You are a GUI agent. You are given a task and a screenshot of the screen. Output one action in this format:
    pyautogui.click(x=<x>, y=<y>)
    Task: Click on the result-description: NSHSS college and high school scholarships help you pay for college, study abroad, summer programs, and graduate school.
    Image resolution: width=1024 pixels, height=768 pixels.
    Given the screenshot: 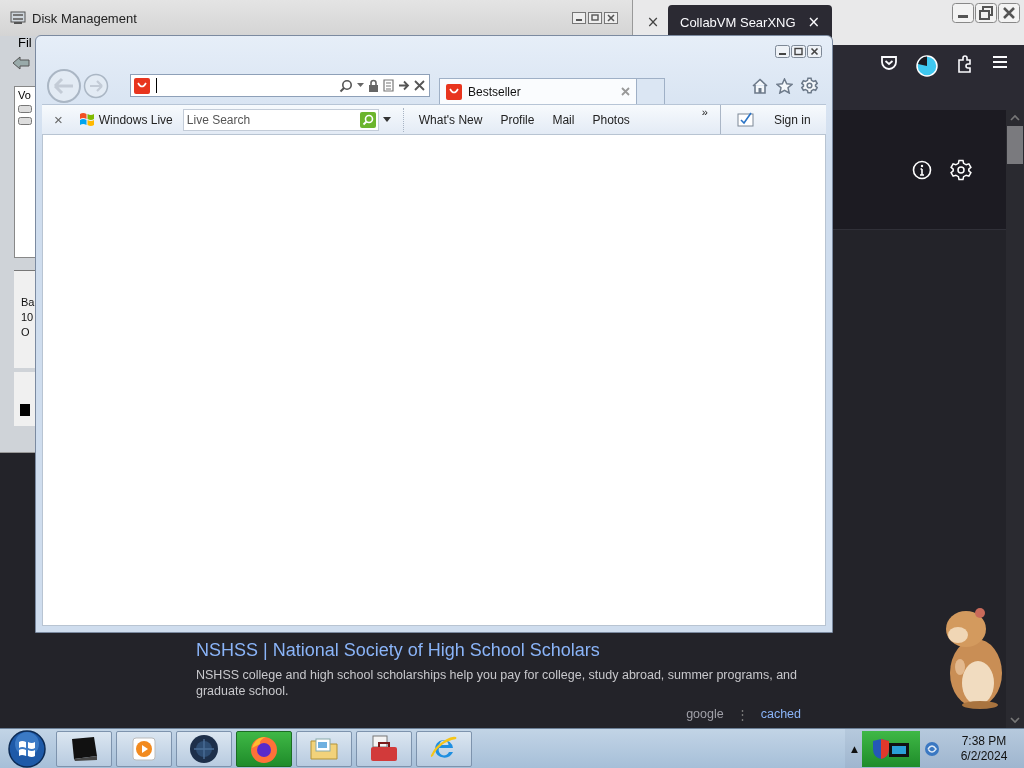 What is the action you would take?
    pyautogui.click(x=497, y=683)
    